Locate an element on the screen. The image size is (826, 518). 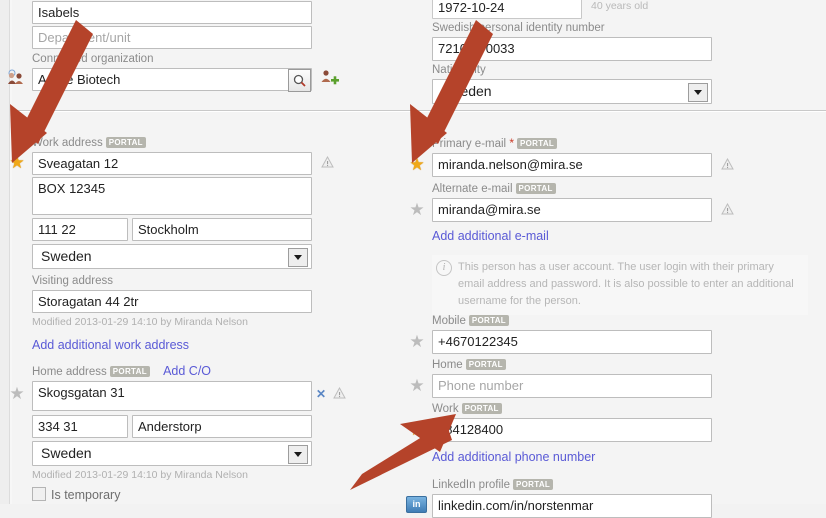
primary-email-input: miranda.nelson@mira.se is located at coordinates (572, 165).